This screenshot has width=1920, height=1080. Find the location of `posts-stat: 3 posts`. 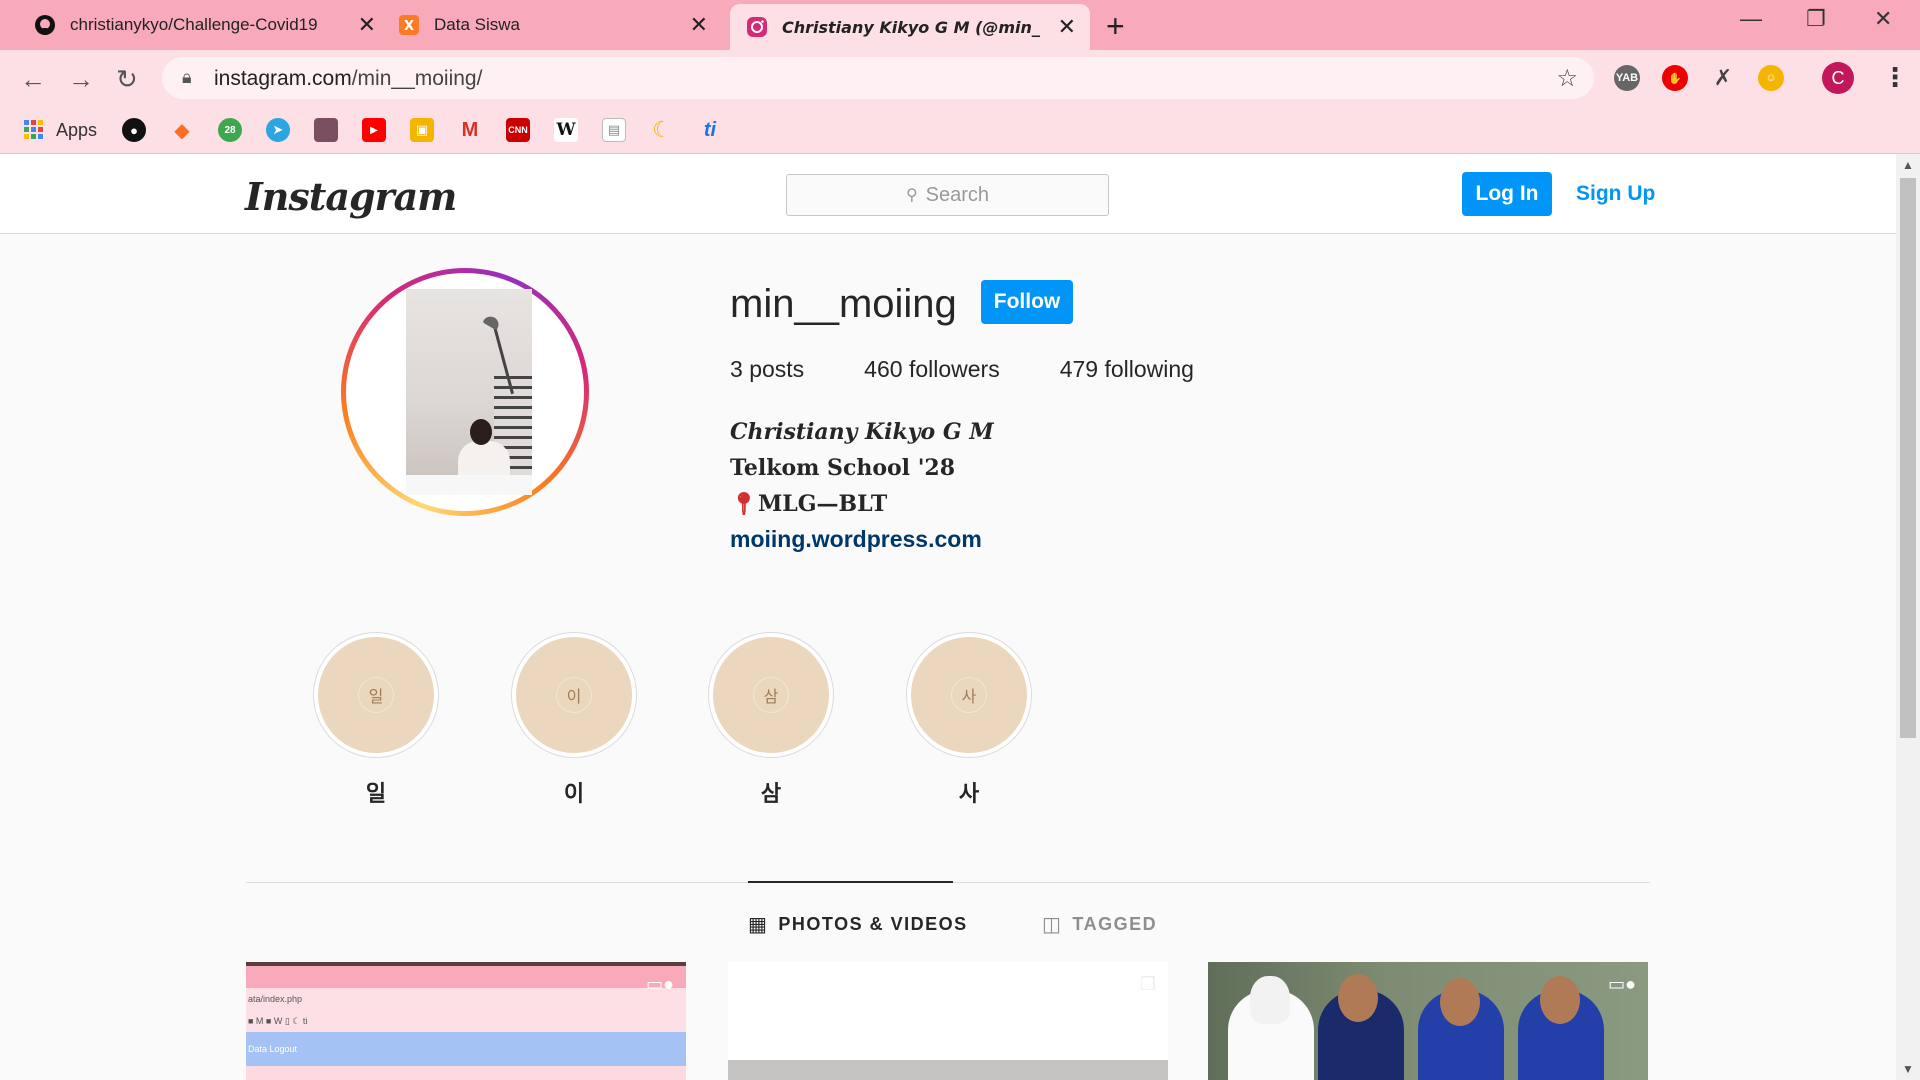

posts-stat: 3 posts is located at coordinates (767, 369).